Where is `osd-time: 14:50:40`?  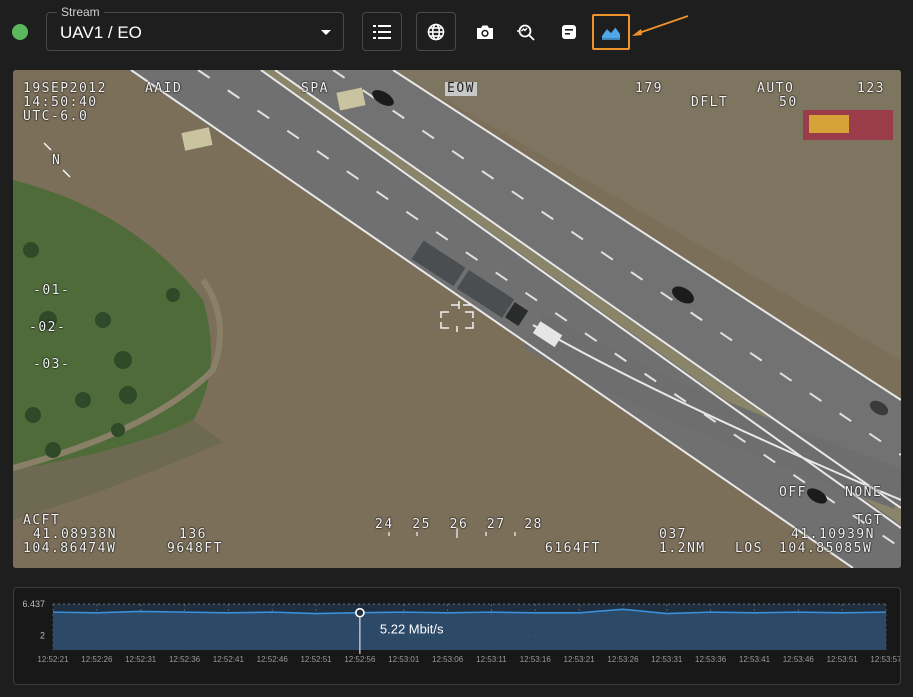 osd-time: 14:50:40 is located at coordinates (60, 102).